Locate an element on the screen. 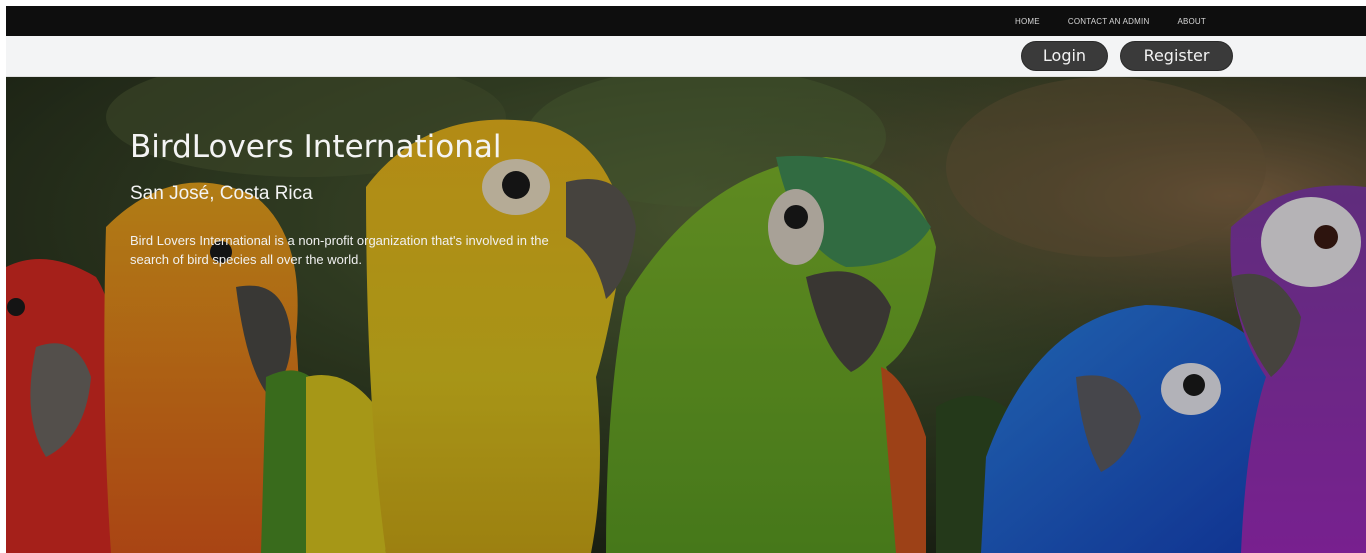 The width and height of the screenshot is (1366, 553). top-nav-links: HOME CONTACT AN ADMIN ABOUT is located at coordinates (1110, 21).